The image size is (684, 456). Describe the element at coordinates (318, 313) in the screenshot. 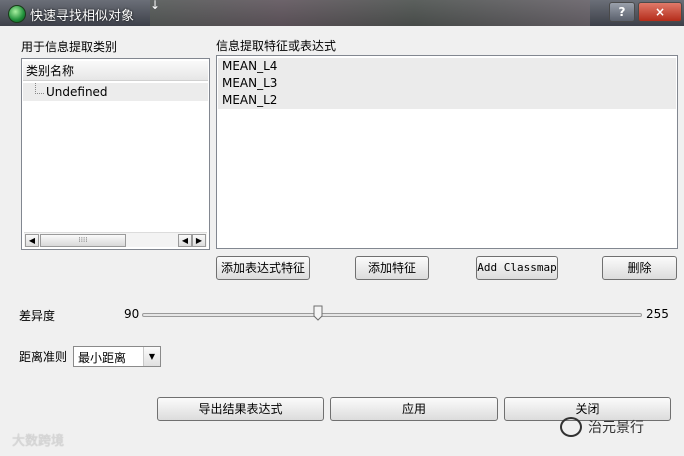

I see `difference-slider-handle` at that location.